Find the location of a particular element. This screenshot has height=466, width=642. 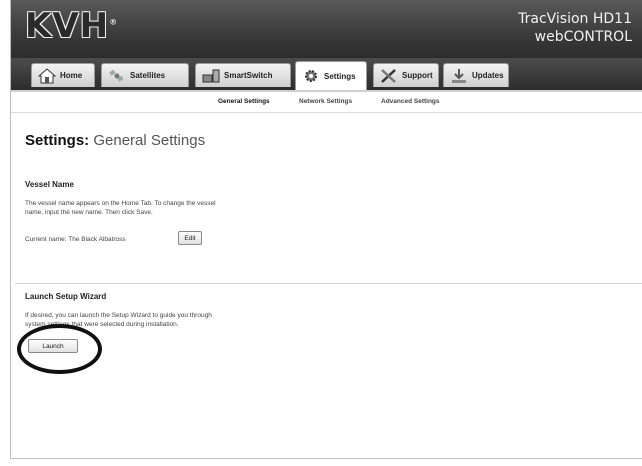

tab-satellites: Satellites is located at coordinates (145, 75).